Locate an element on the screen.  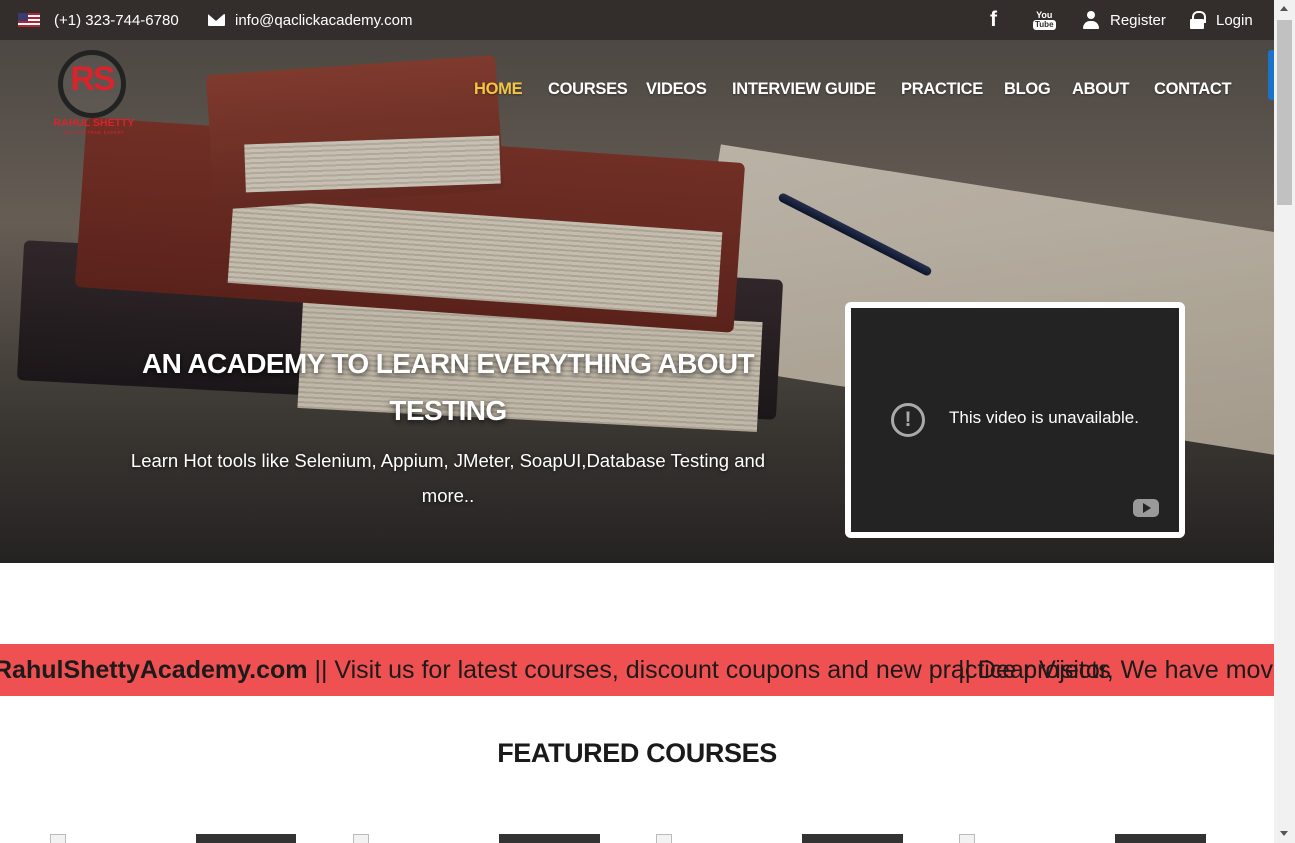
logo-name: RAHUL SHETTY is located at coordinates (94, 123).